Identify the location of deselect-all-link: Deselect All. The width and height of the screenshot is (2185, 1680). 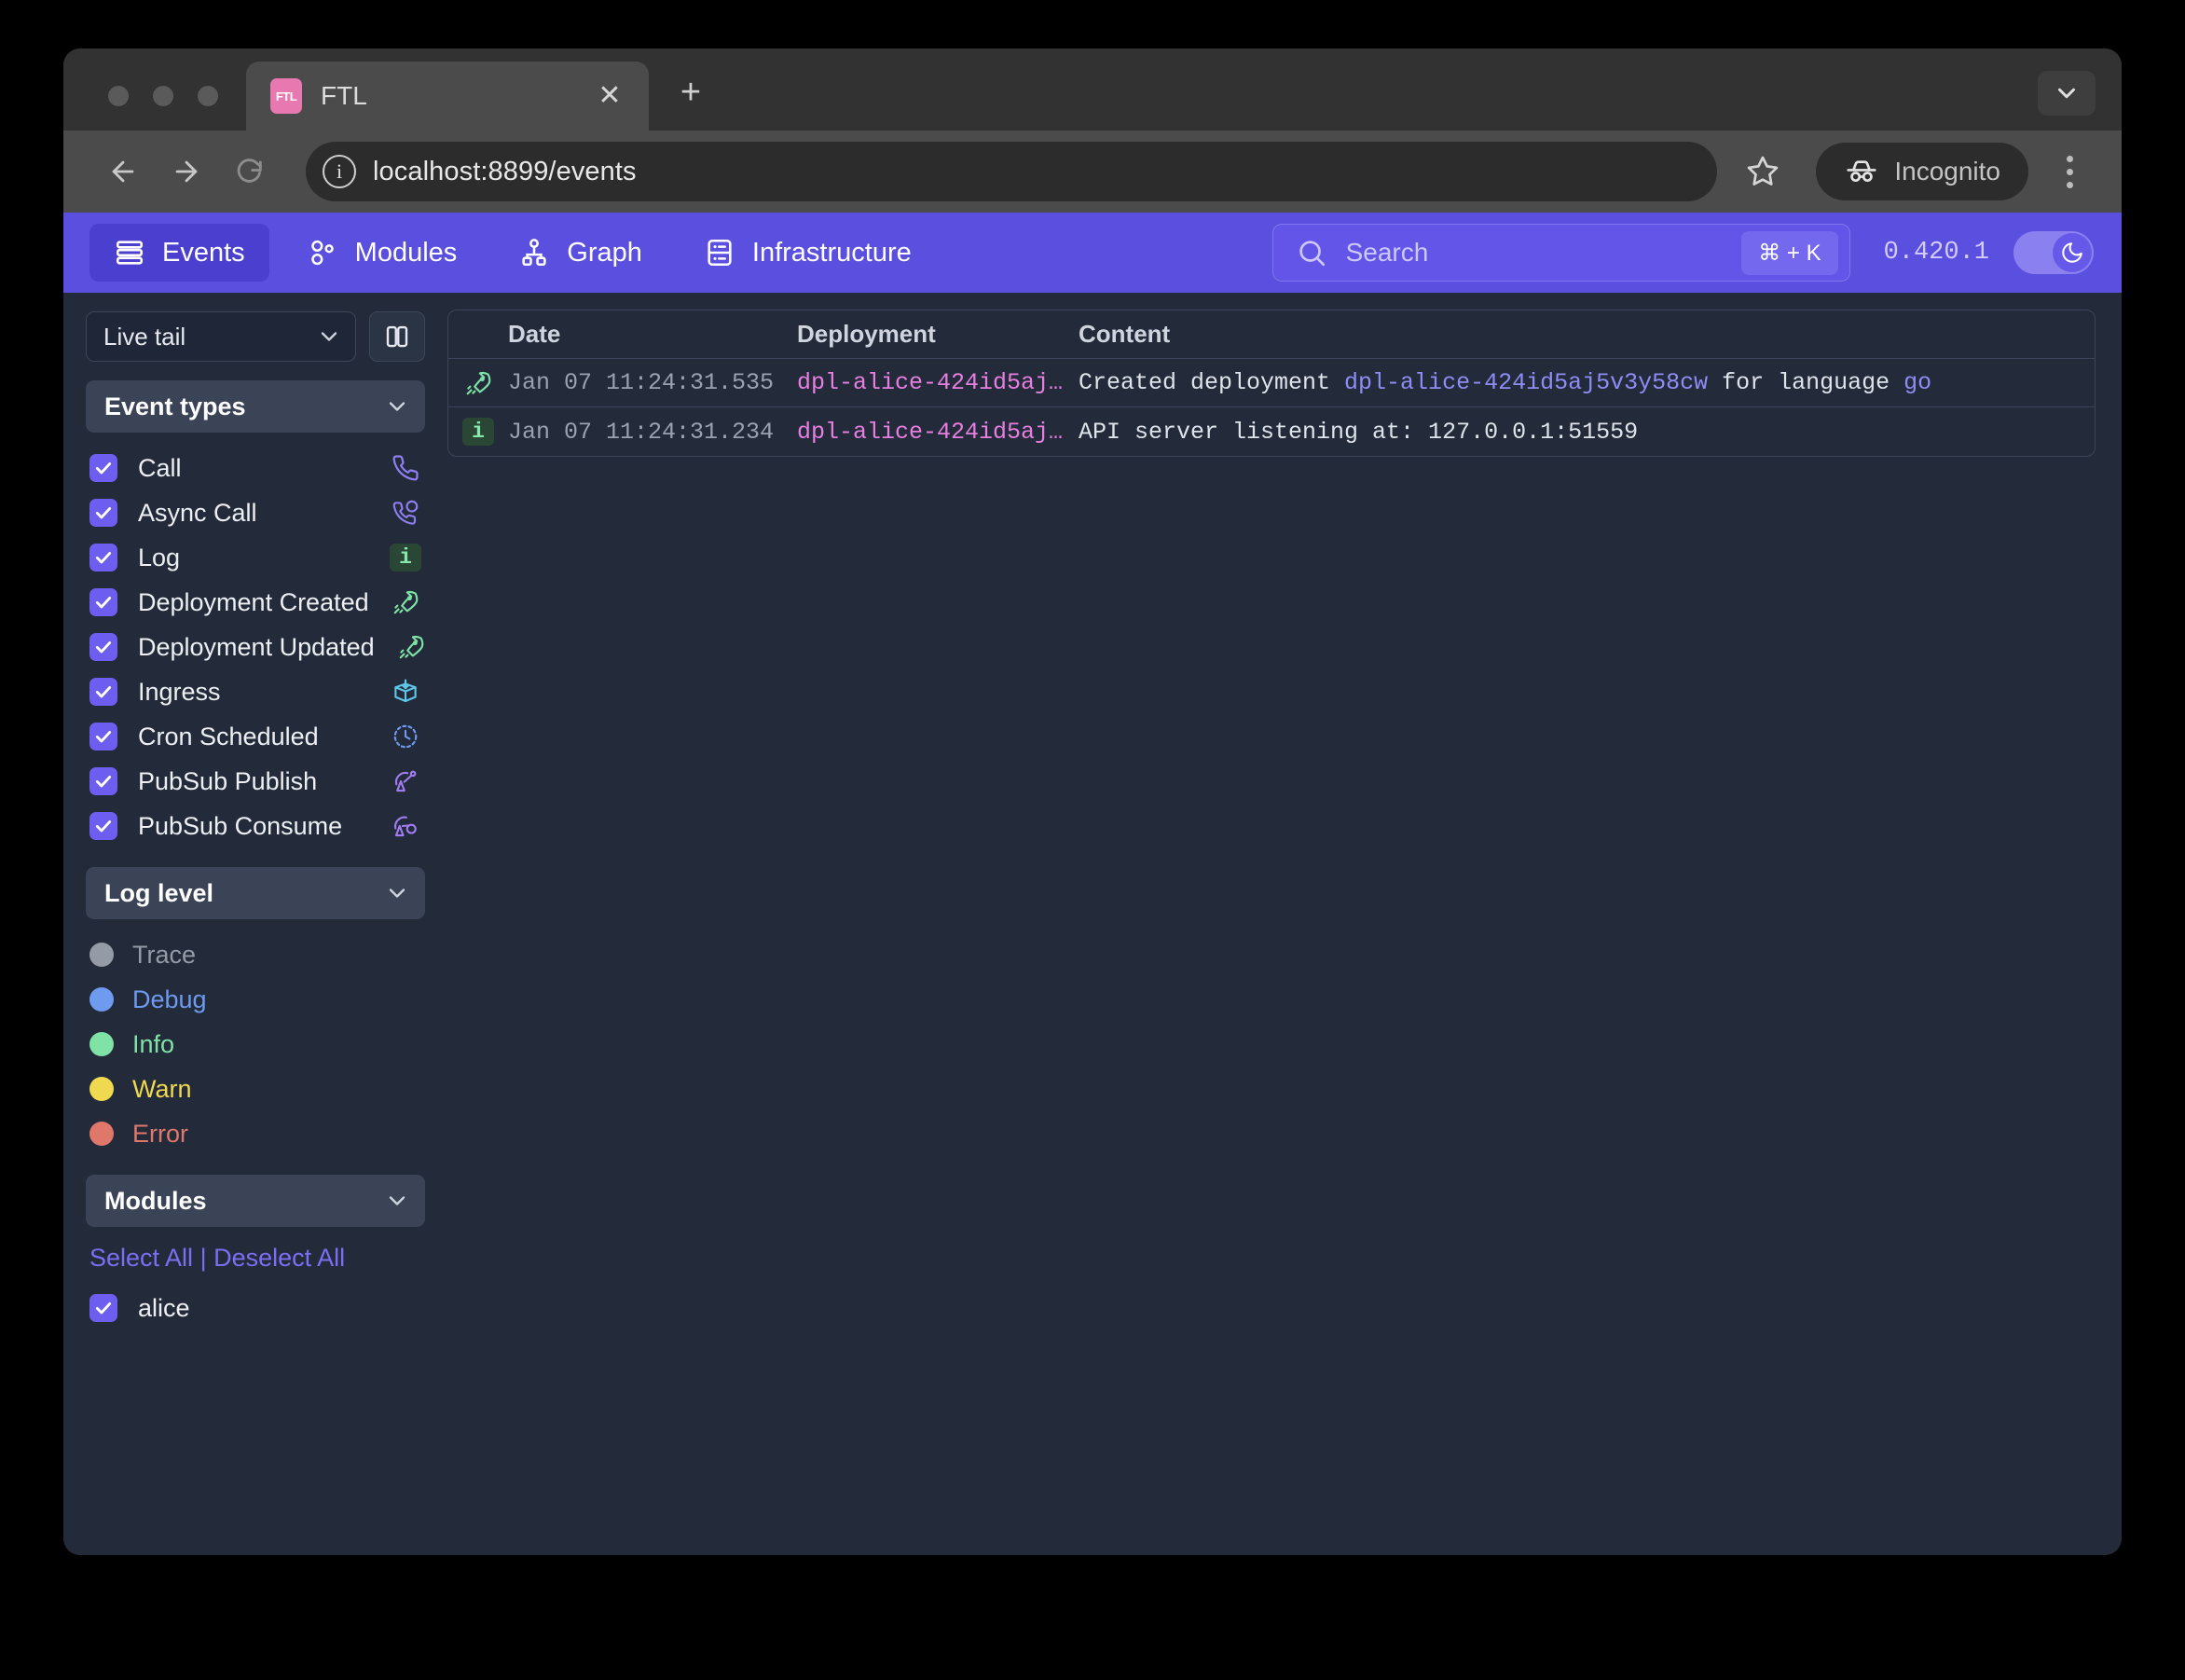
(279, 1258).